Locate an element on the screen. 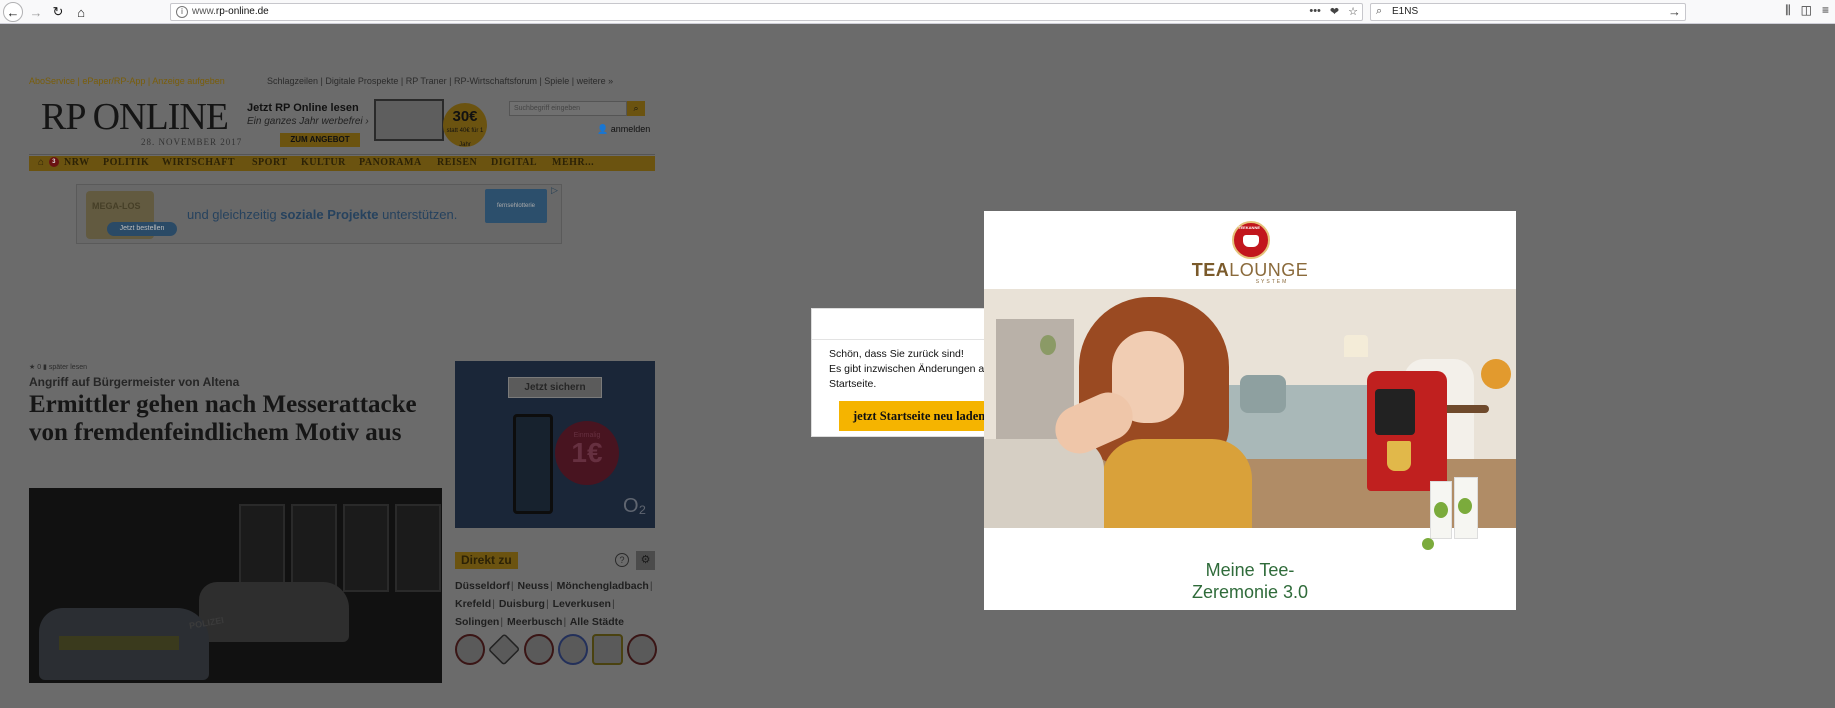  ad-choices-icon: ▷ is located at coordinates (554, 190).